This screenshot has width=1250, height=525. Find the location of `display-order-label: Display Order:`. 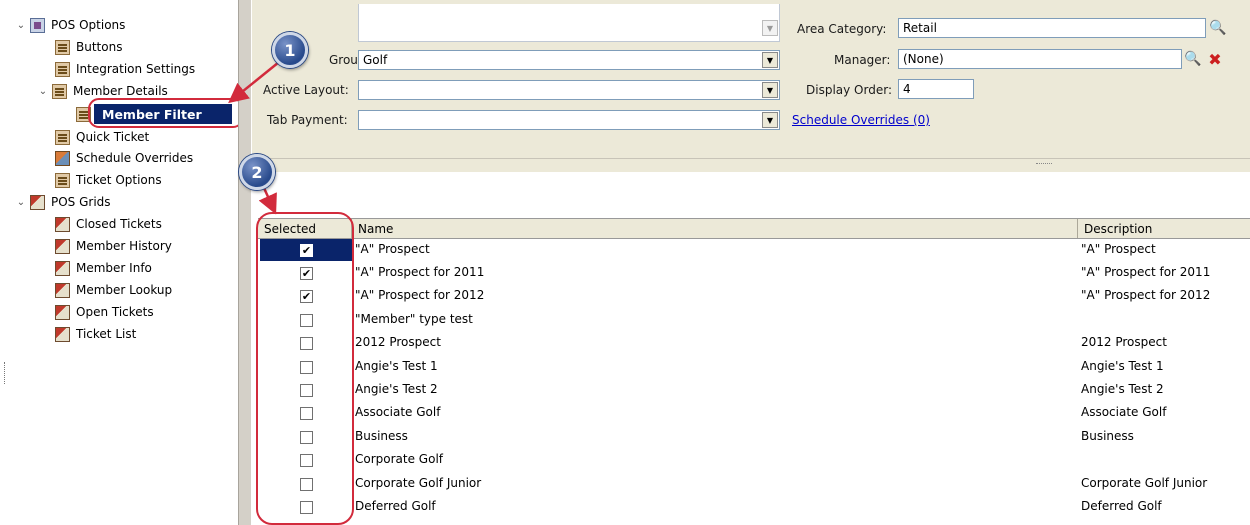

display-order-label: Display Order: is located at coordinates (849, 90).